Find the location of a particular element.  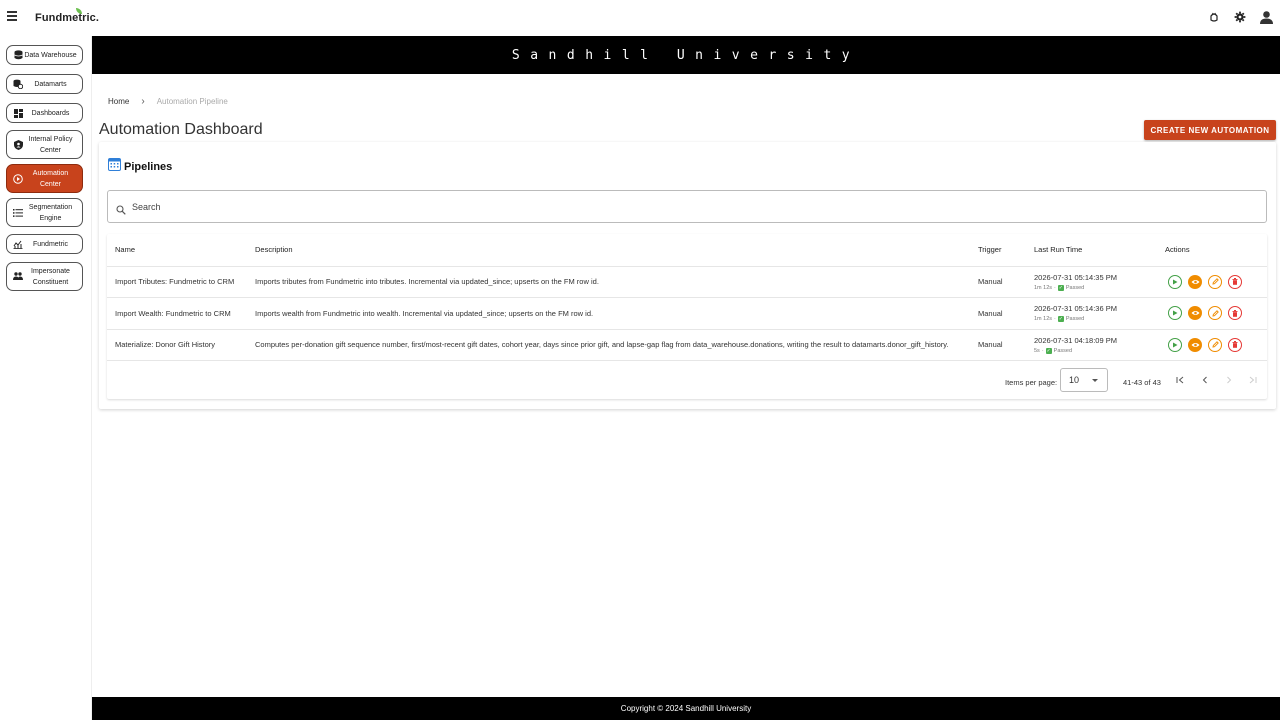

search-icon is located at coordinates (121, 208).